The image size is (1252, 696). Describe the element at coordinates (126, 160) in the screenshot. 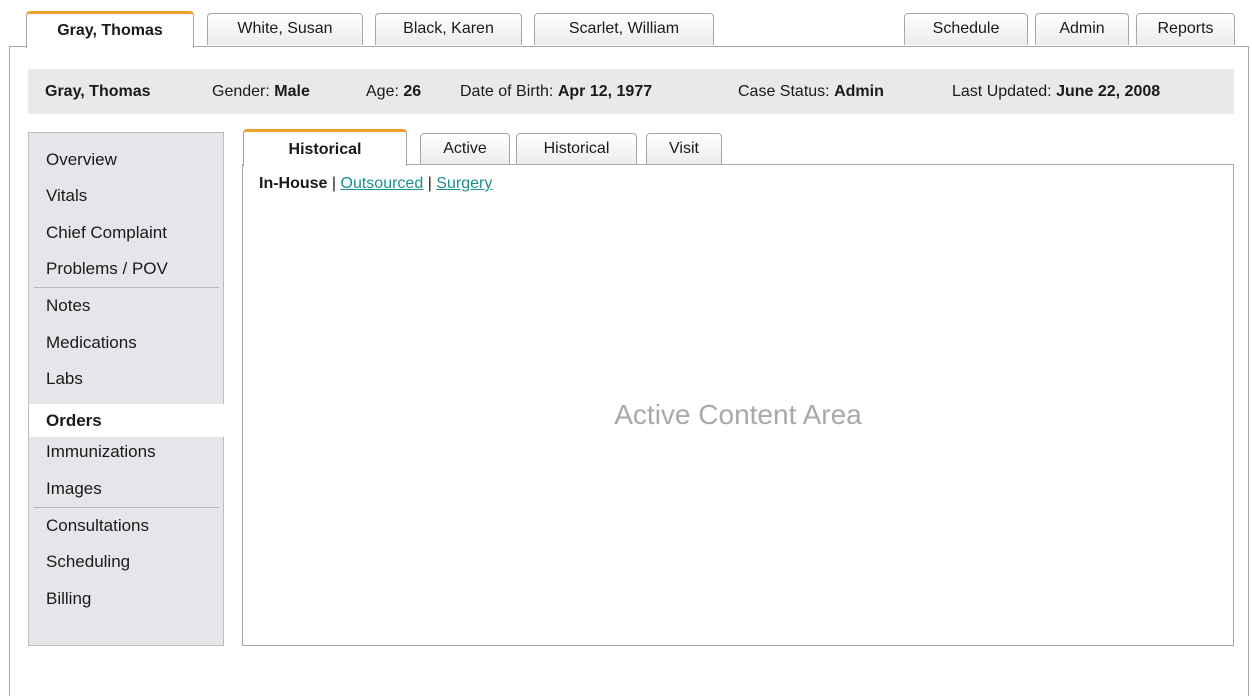

I see `sidebar-item-overview: Overview` at that location.